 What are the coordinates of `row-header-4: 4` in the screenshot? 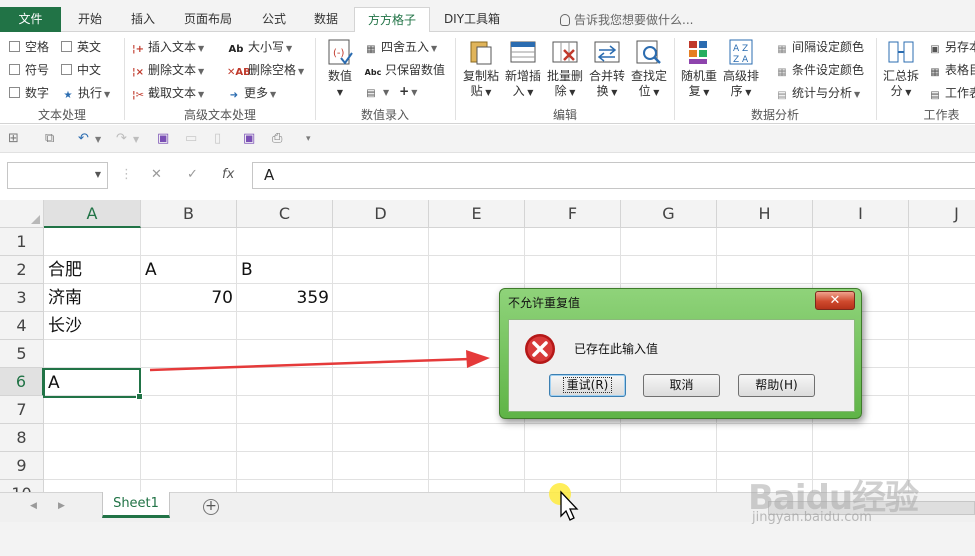 It's located at (22, 326).